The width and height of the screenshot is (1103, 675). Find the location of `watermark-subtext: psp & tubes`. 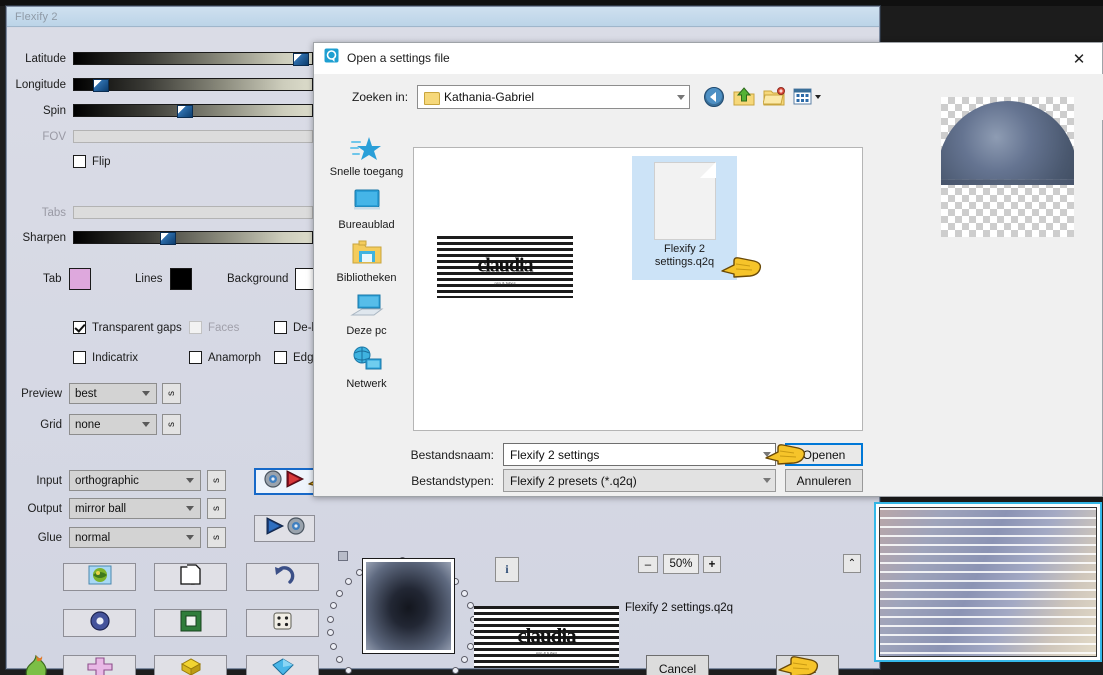

watermark-subtext: psp & tubes is located at coordinates (546, 653).